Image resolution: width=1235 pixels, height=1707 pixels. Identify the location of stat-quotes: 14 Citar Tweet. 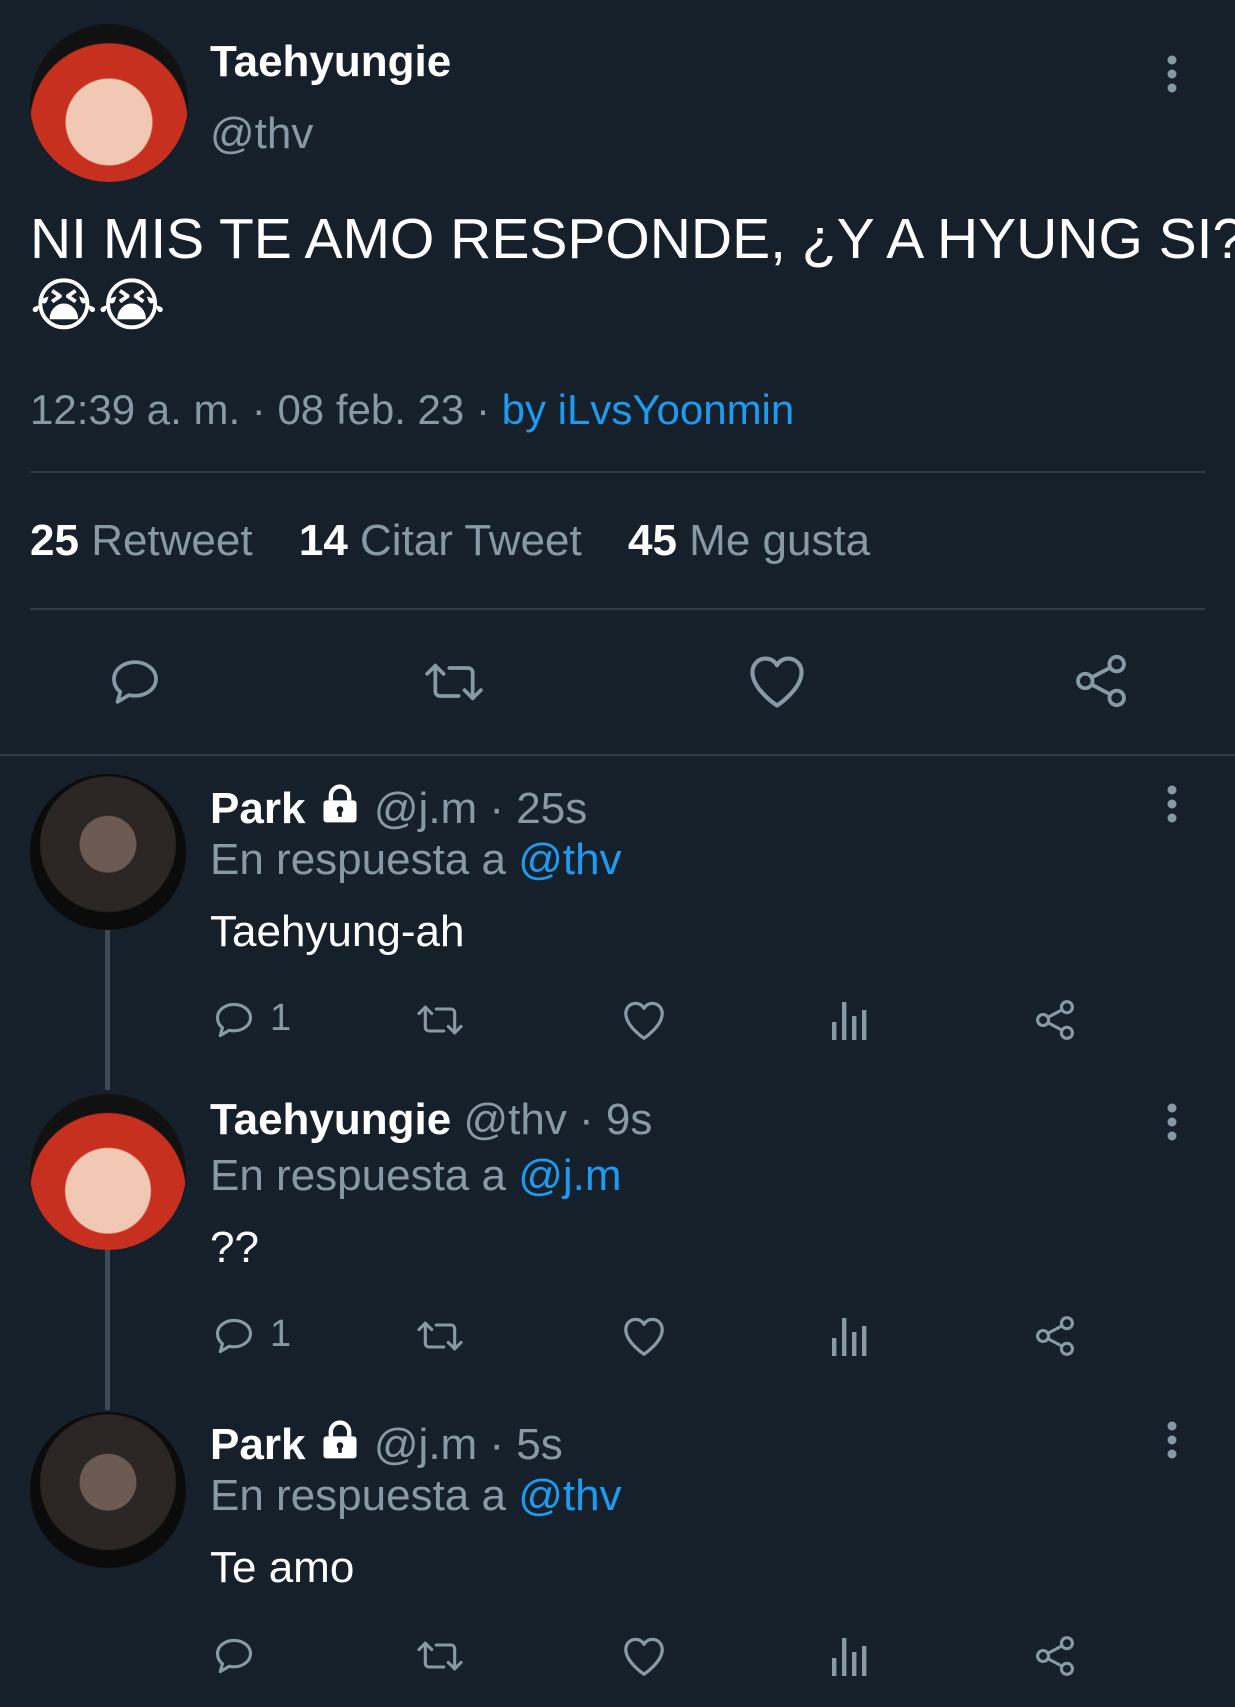
(446, 540).